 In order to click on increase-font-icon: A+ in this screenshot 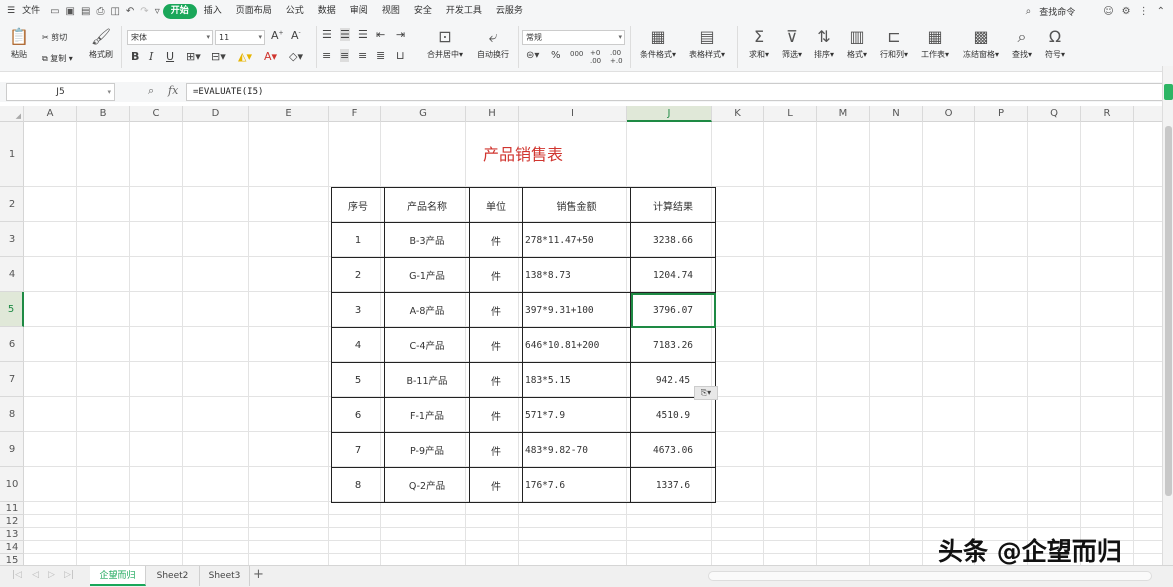, I will do `click(277, 35)`.